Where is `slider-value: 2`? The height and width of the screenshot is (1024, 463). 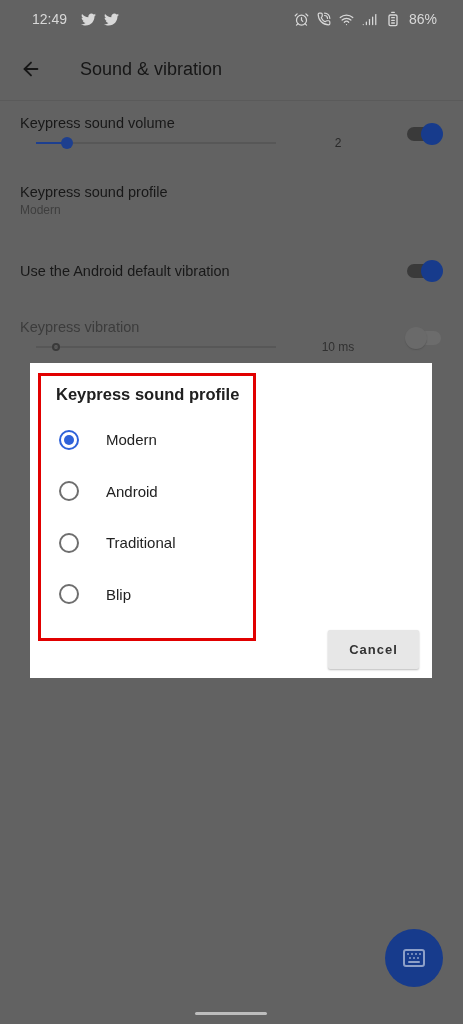 slider-value: 2 is located at coordinates (338, 143).